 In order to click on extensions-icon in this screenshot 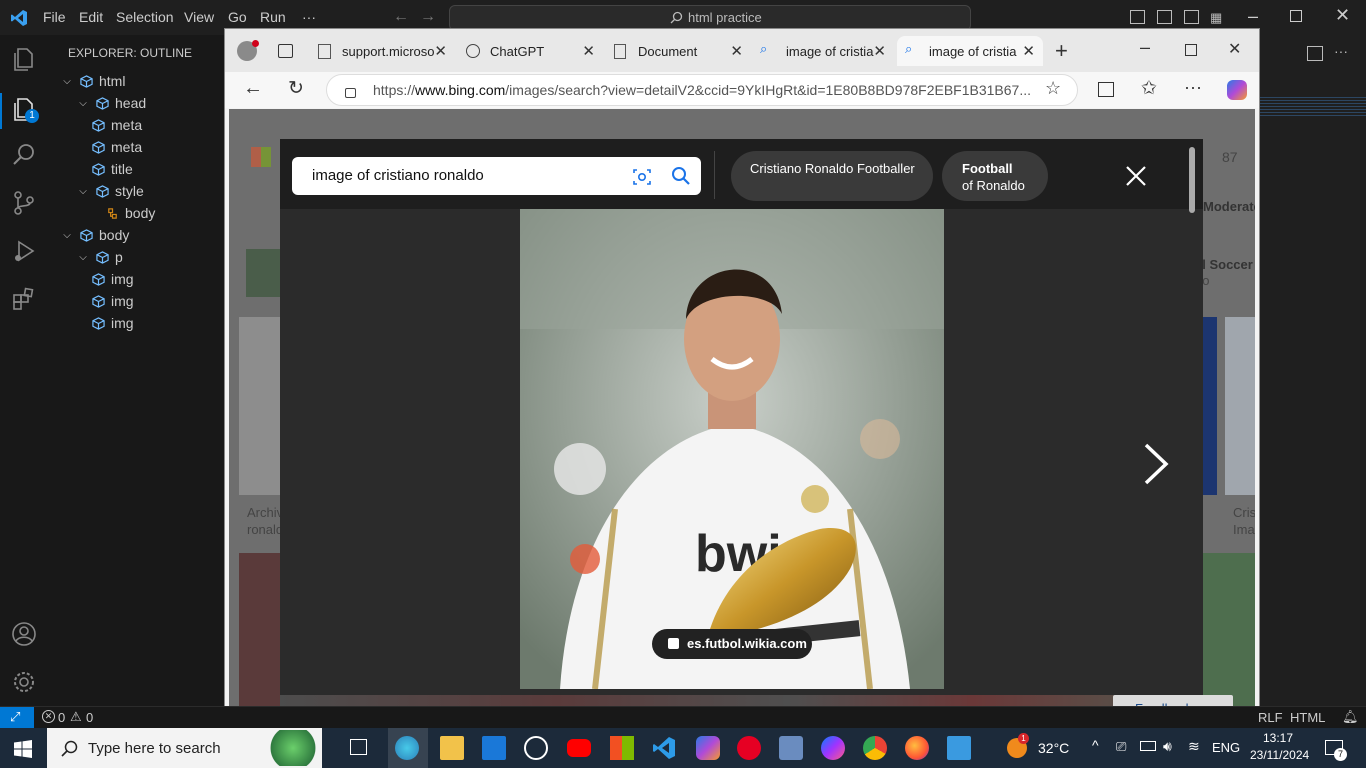, I will do `click(24, 299)`.